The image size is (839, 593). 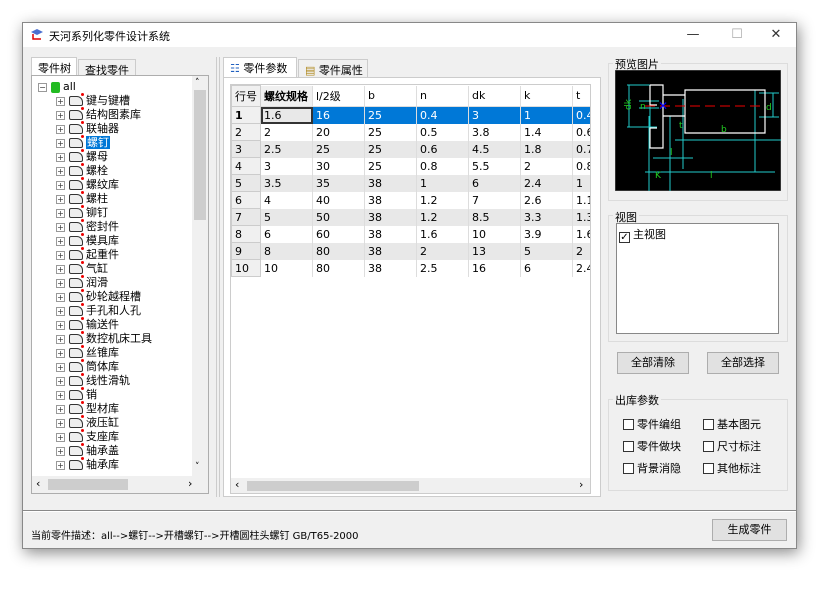 I want to click on close-button: ✕, so click(x=776, y=35).